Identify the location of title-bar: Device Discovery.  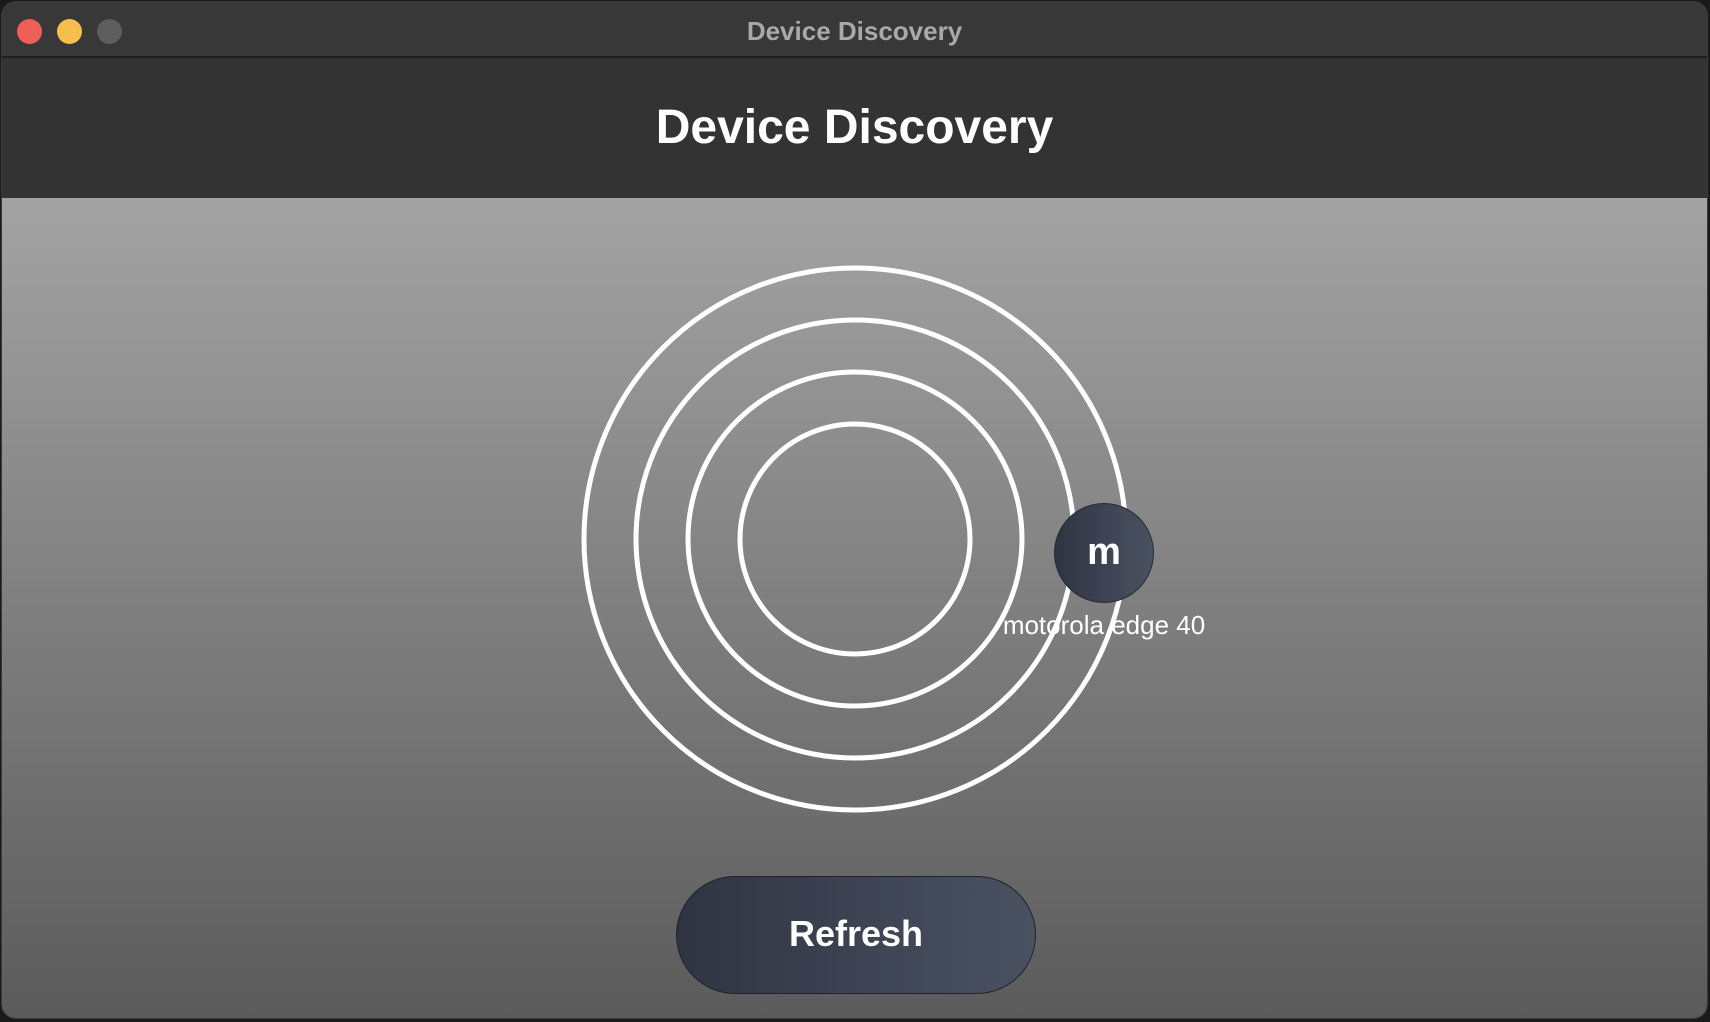
(854, 30).